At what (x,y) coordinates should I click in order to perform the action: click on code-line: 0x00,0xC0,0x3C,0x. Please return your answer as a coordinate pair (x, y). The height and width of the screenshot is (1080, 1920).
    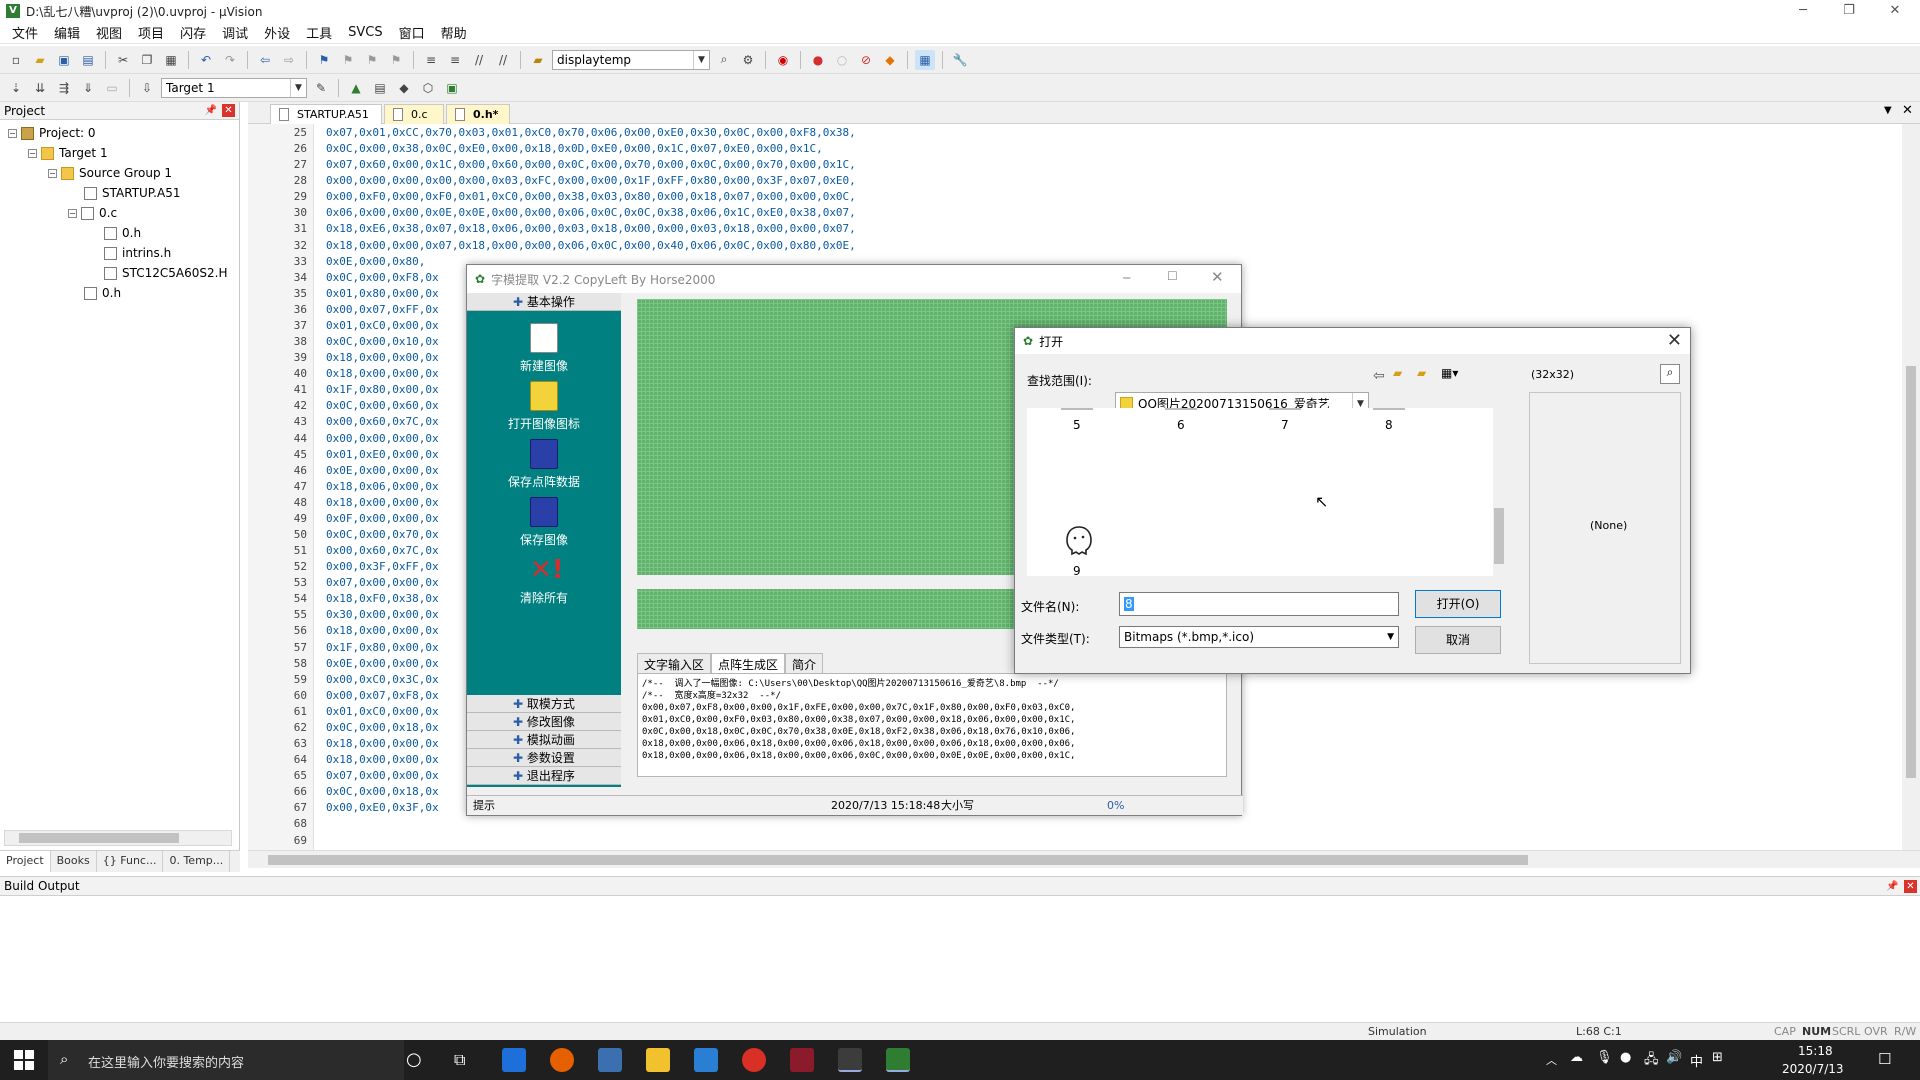
    Looking at the image, I should click on (382, 679).